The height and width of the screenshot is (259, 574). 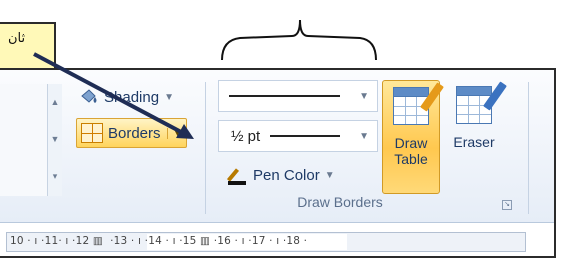 I want to click on shading-label: Shading, so click(x=132, y=97).